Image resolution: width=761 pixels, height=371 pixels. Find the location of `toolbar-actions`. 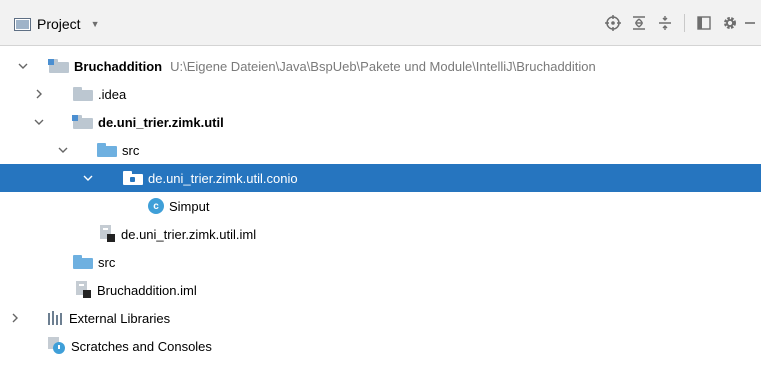

toolbar-actions is located at coordinates (680, 23).